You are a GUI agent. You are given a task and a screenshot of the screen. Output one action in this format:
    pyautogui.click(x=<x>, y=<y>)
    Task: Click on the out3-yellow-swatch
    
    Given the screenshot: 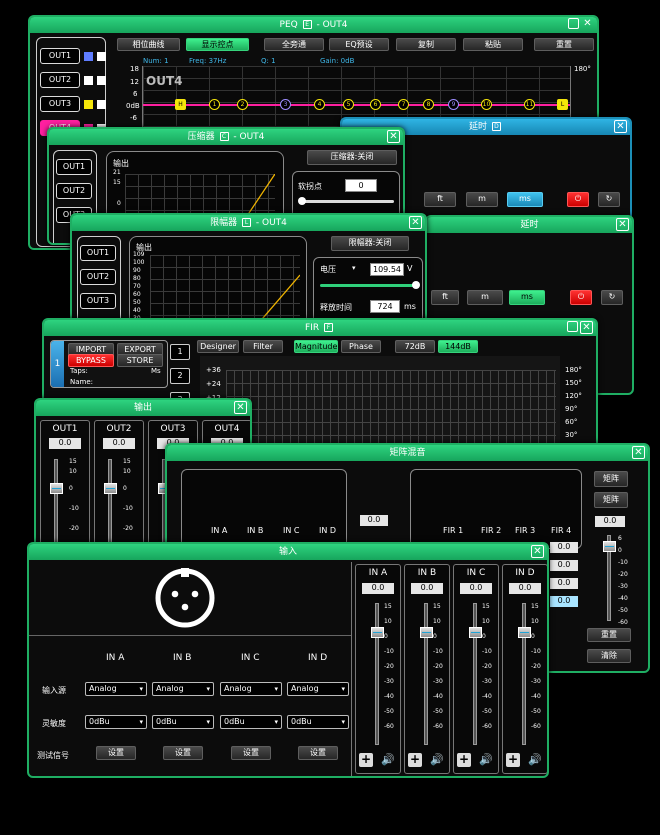 What is the action you would take?
    pyautogui.click(x=88, y=104)
    